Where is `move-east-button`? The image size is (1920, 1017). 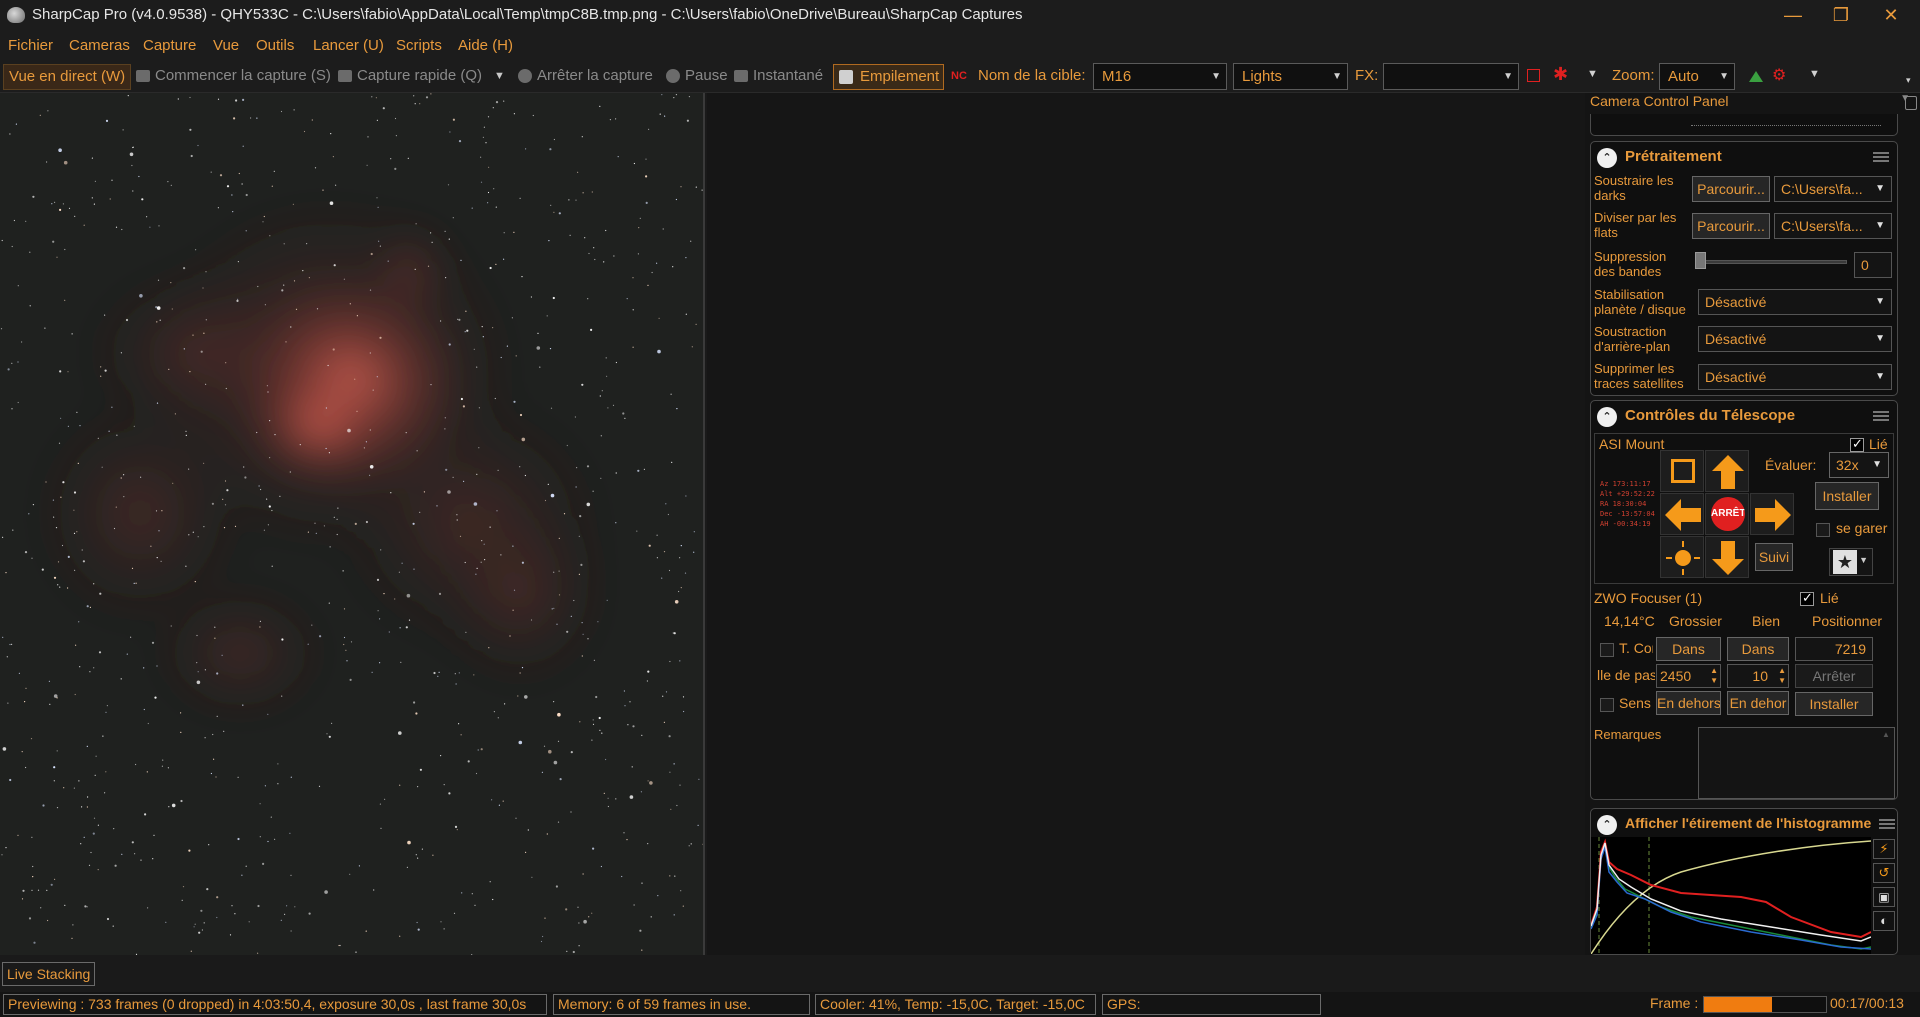 move-east-button is located at coordinates (1772, 514).